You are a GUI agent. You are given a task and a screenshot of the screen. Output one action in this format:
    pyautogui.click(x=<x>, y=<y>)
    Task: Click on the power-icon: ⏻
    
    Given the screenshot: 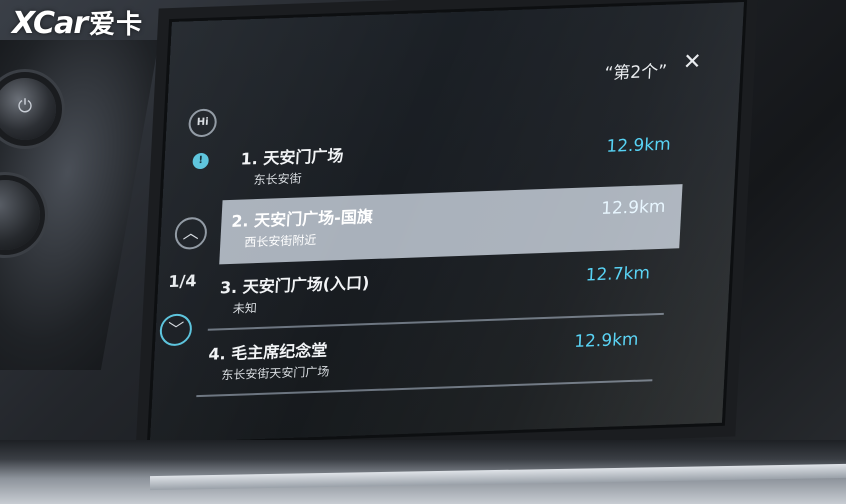 What is the action you would take?
    pyautogui.click(x=25, y=106)
    